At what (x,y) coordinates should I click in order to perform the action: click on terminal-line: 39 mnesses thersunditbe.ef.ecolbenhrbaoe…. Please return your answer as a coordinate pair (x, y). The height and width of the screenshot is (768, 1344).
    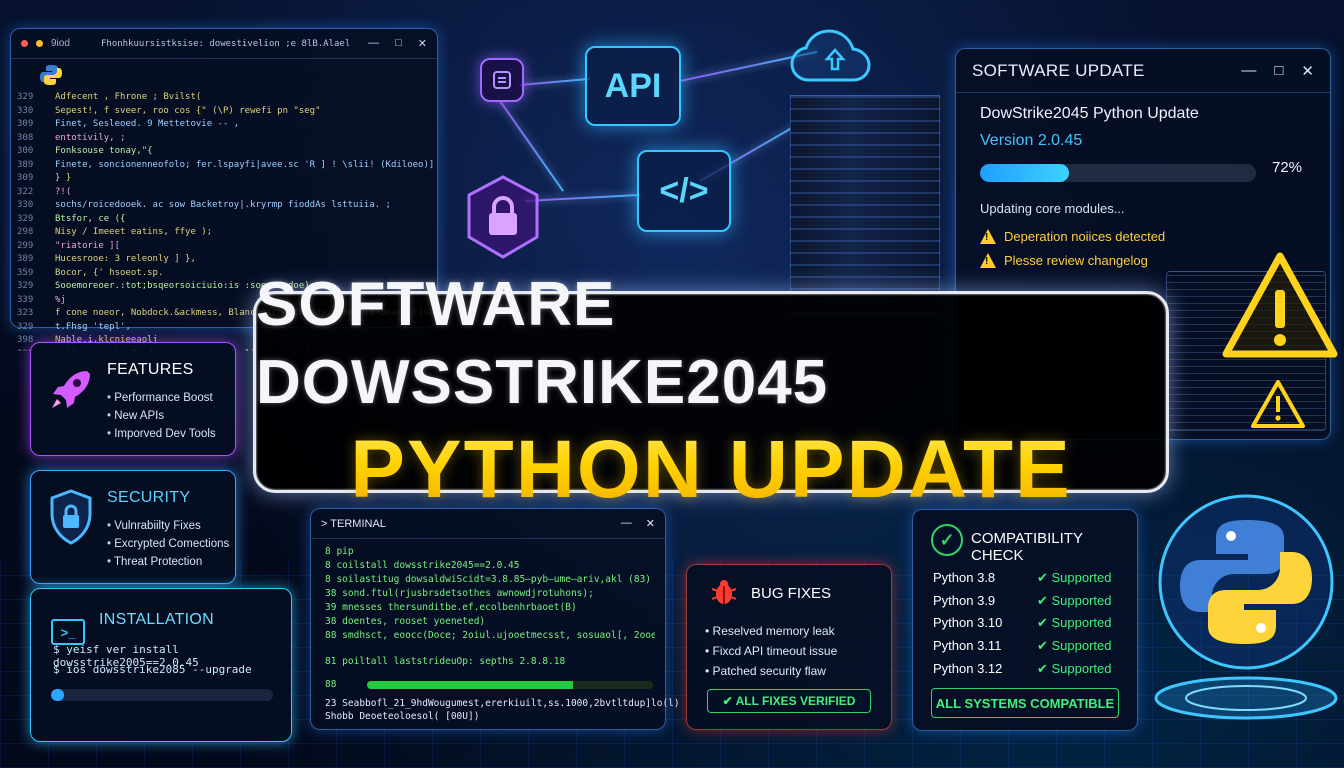
    Looking at the image, I should click on (451, 607).